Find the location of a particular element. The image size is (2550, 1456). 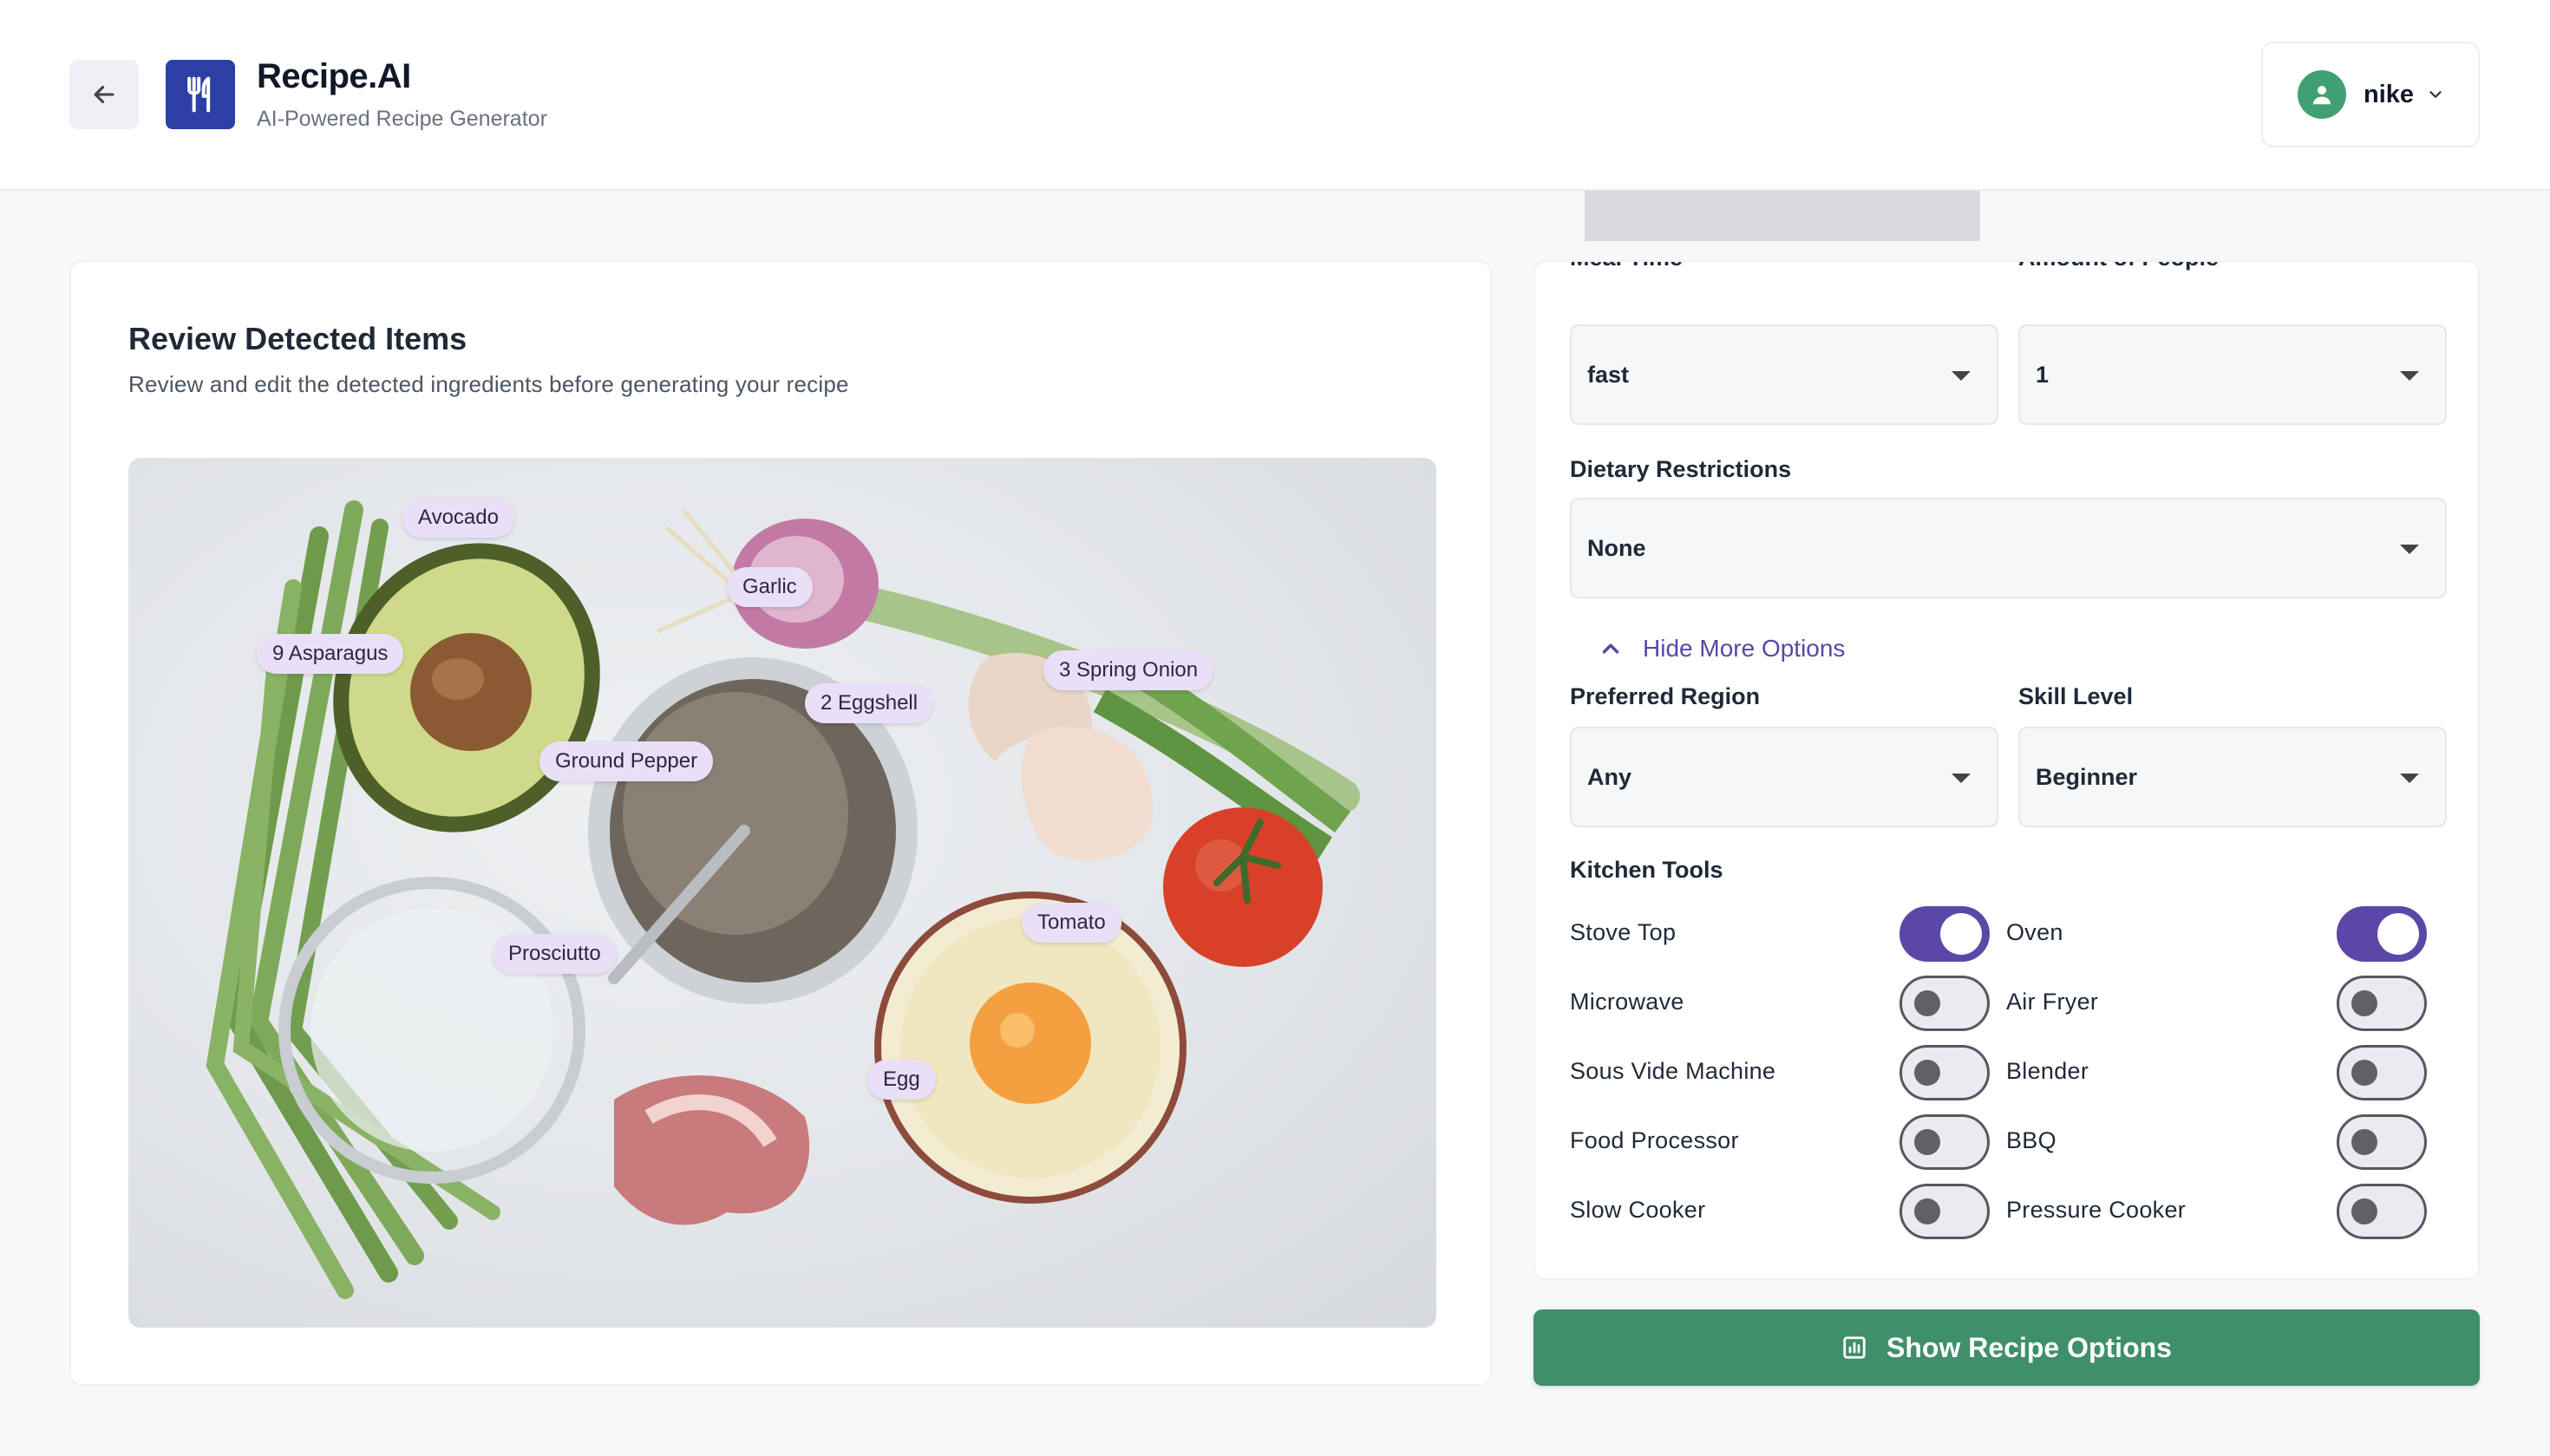

show-recipe-options-button: Show Recipe Options is located at coordinates (2006, 1347).